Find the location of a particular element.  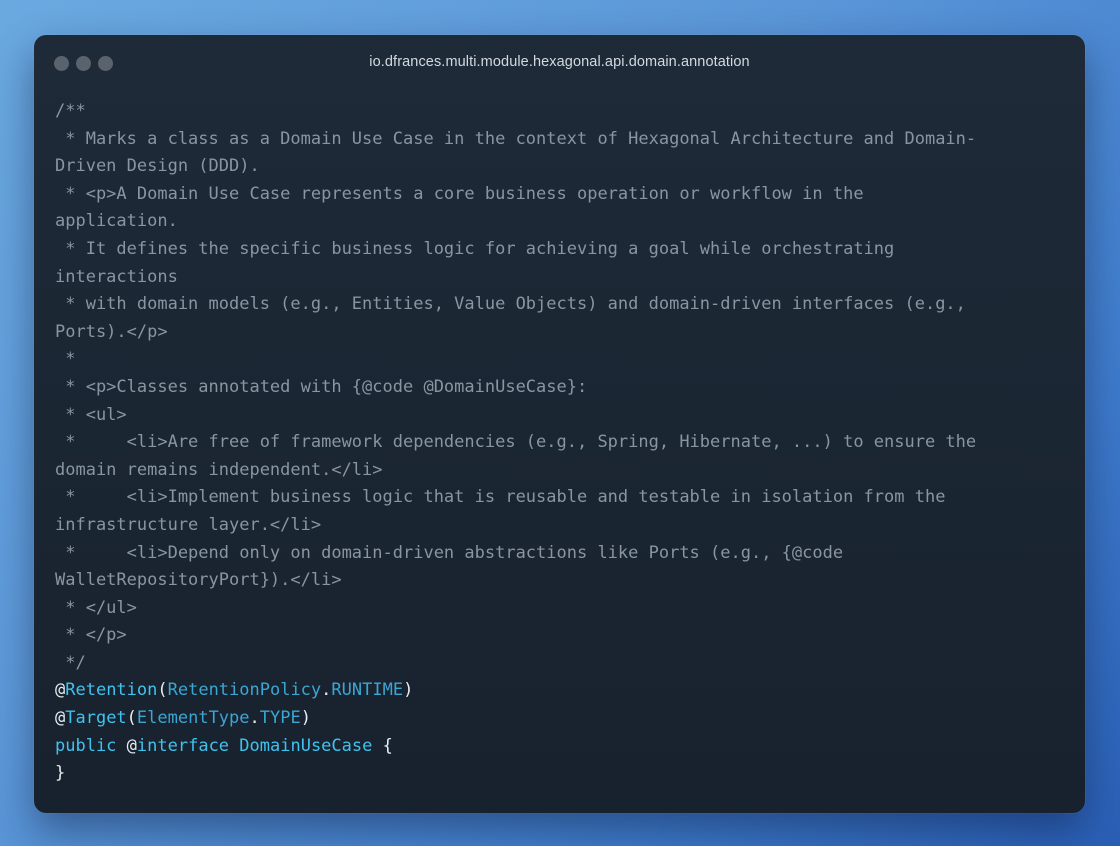

brace-open: { is located at coordinates (382, 745).